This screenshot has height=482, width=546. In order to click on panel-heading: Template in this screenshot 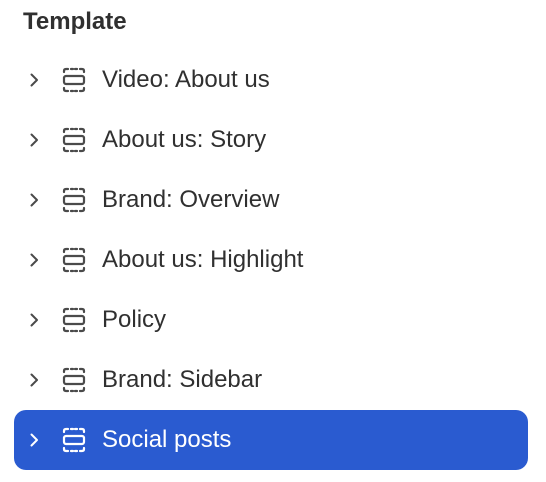, I will do `click(75, 21)`.